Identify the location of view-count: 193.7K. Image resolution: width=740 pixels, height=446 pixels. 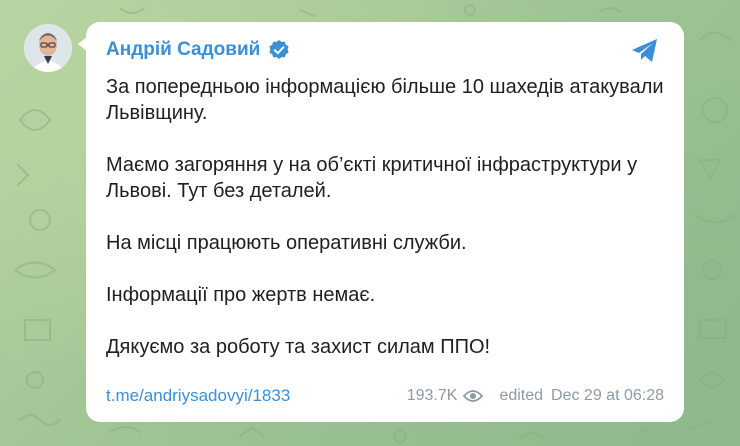
(432, 395).